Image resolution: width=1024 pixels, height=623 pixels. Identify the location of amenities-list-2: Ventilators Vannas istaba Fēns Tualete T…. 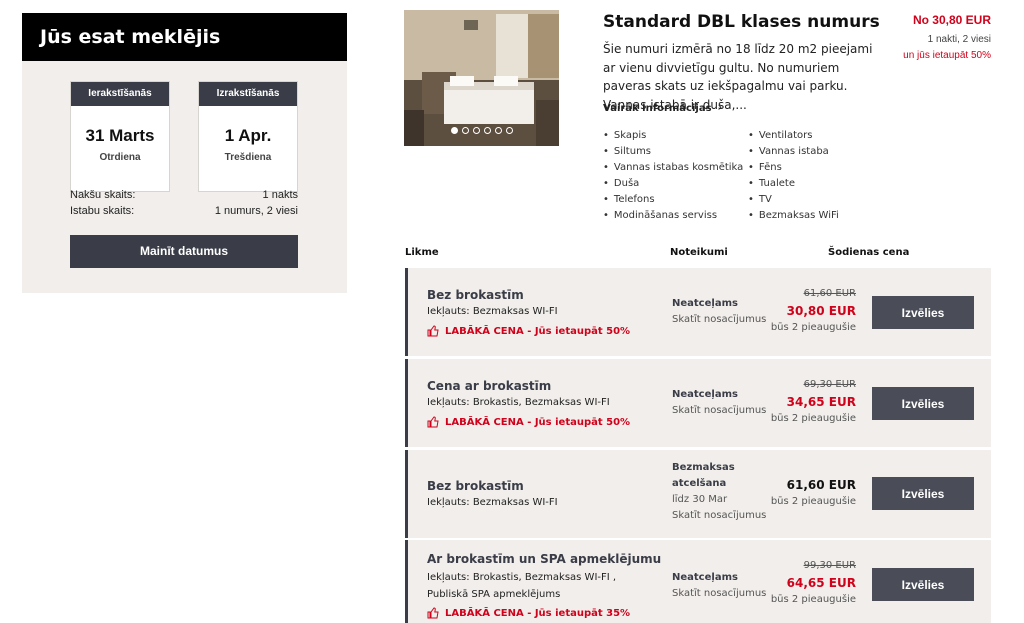
(793, 176).